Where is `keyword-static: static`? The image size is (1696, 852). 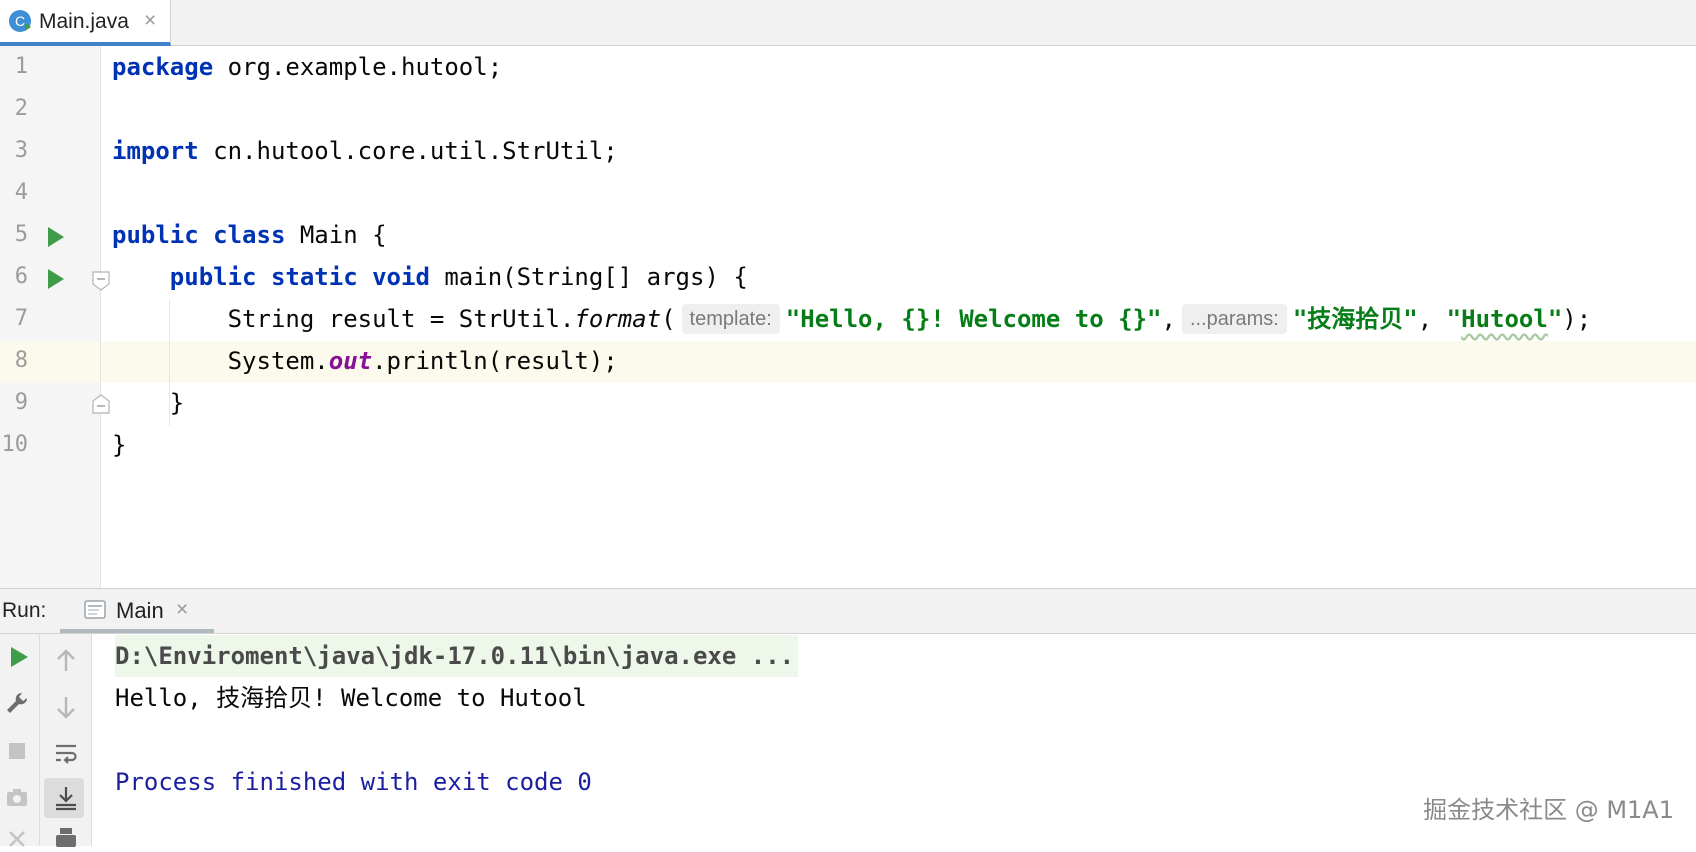 keyword-static: static is located at coordinates (314, 277).